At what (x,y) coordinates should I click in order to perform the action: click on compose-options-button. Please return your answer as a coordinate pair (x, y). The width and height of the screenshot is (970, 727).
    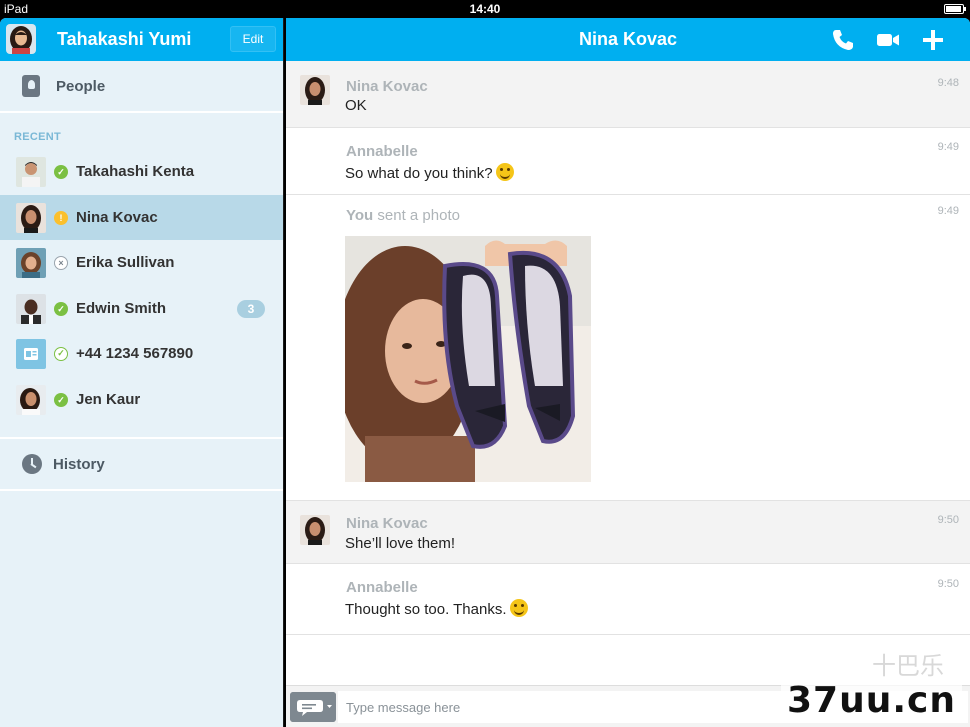
    Looking at the image, I should click on (313, 707).